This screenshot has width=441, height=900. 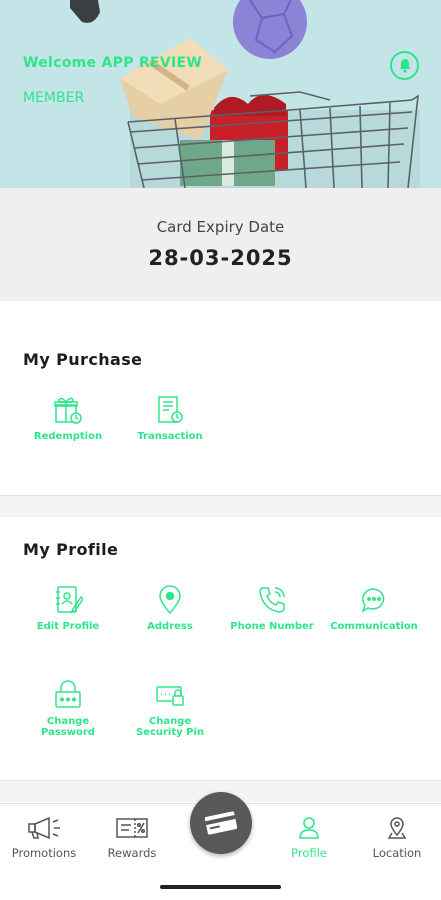 I want to click on purchase-title: My Purchase, so click(x=83, y=359).